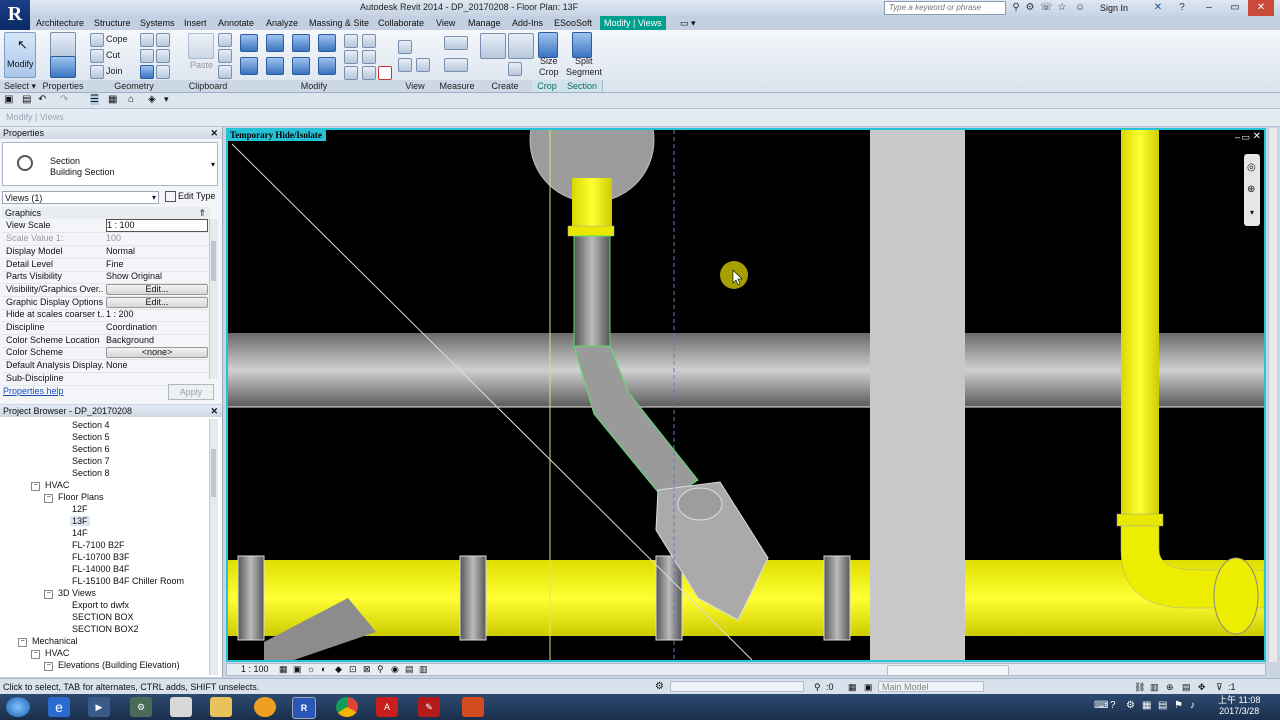 The image size is (1280, 720). What do you see at coordinates (15, 15) in the screenshot?
I see `revit-logo-icon: R` at bounding box center [15, 15].